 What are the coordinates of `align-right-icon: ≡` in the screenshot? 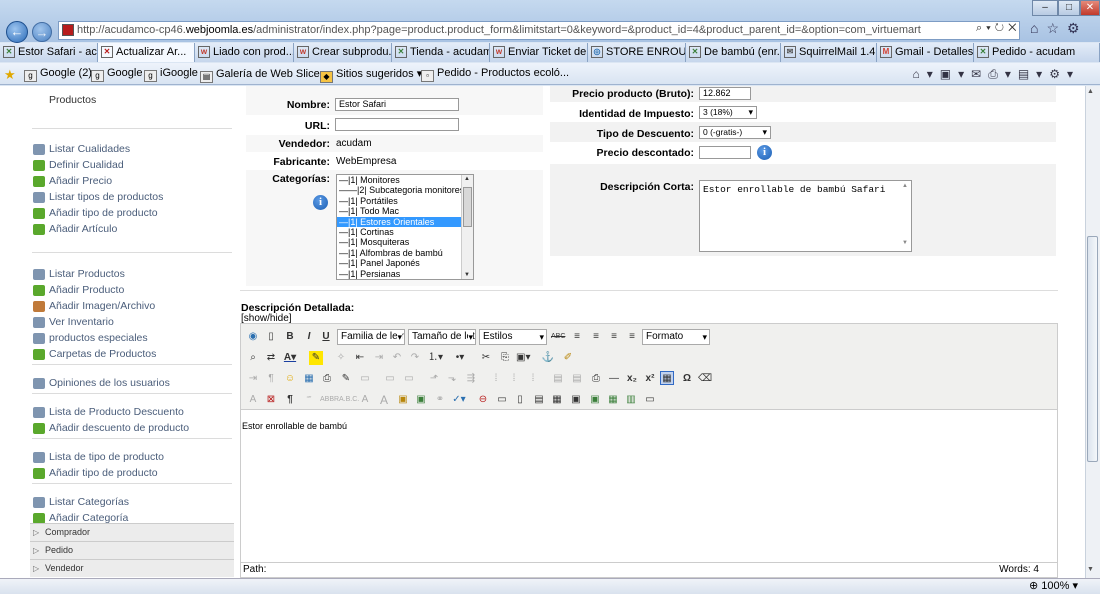 It's located at (614, 337).